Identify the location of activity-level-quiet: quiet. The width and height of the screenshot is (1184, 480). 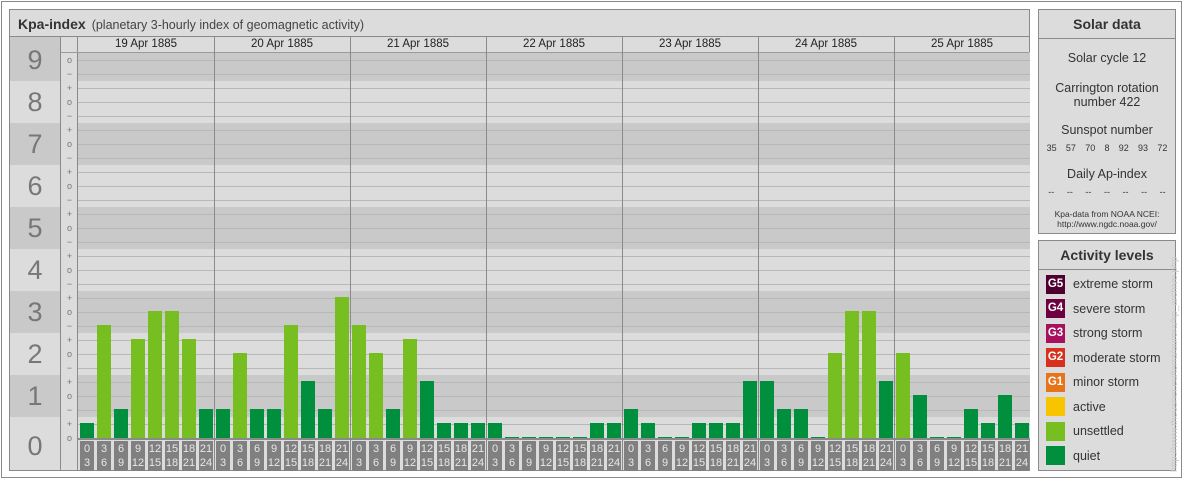
(1107, 456).